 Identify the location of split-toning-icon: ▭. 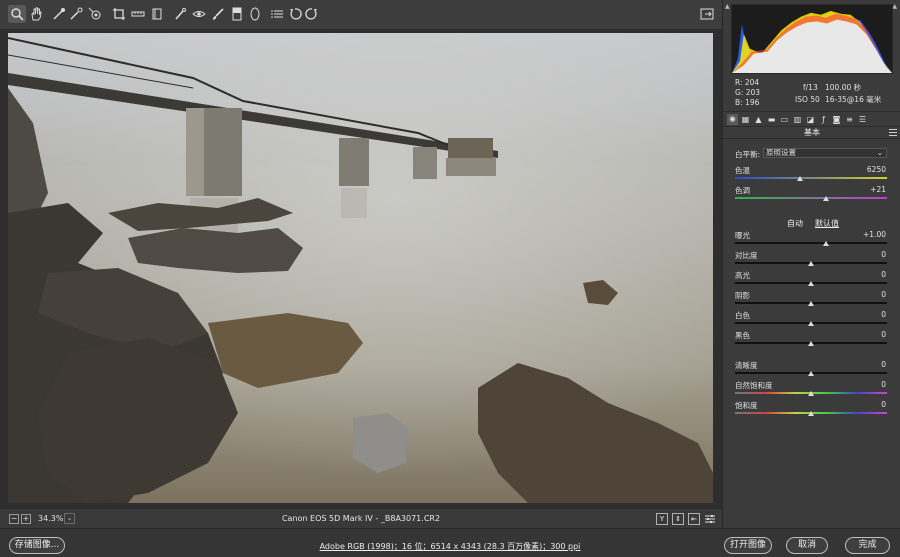
(784, 119).